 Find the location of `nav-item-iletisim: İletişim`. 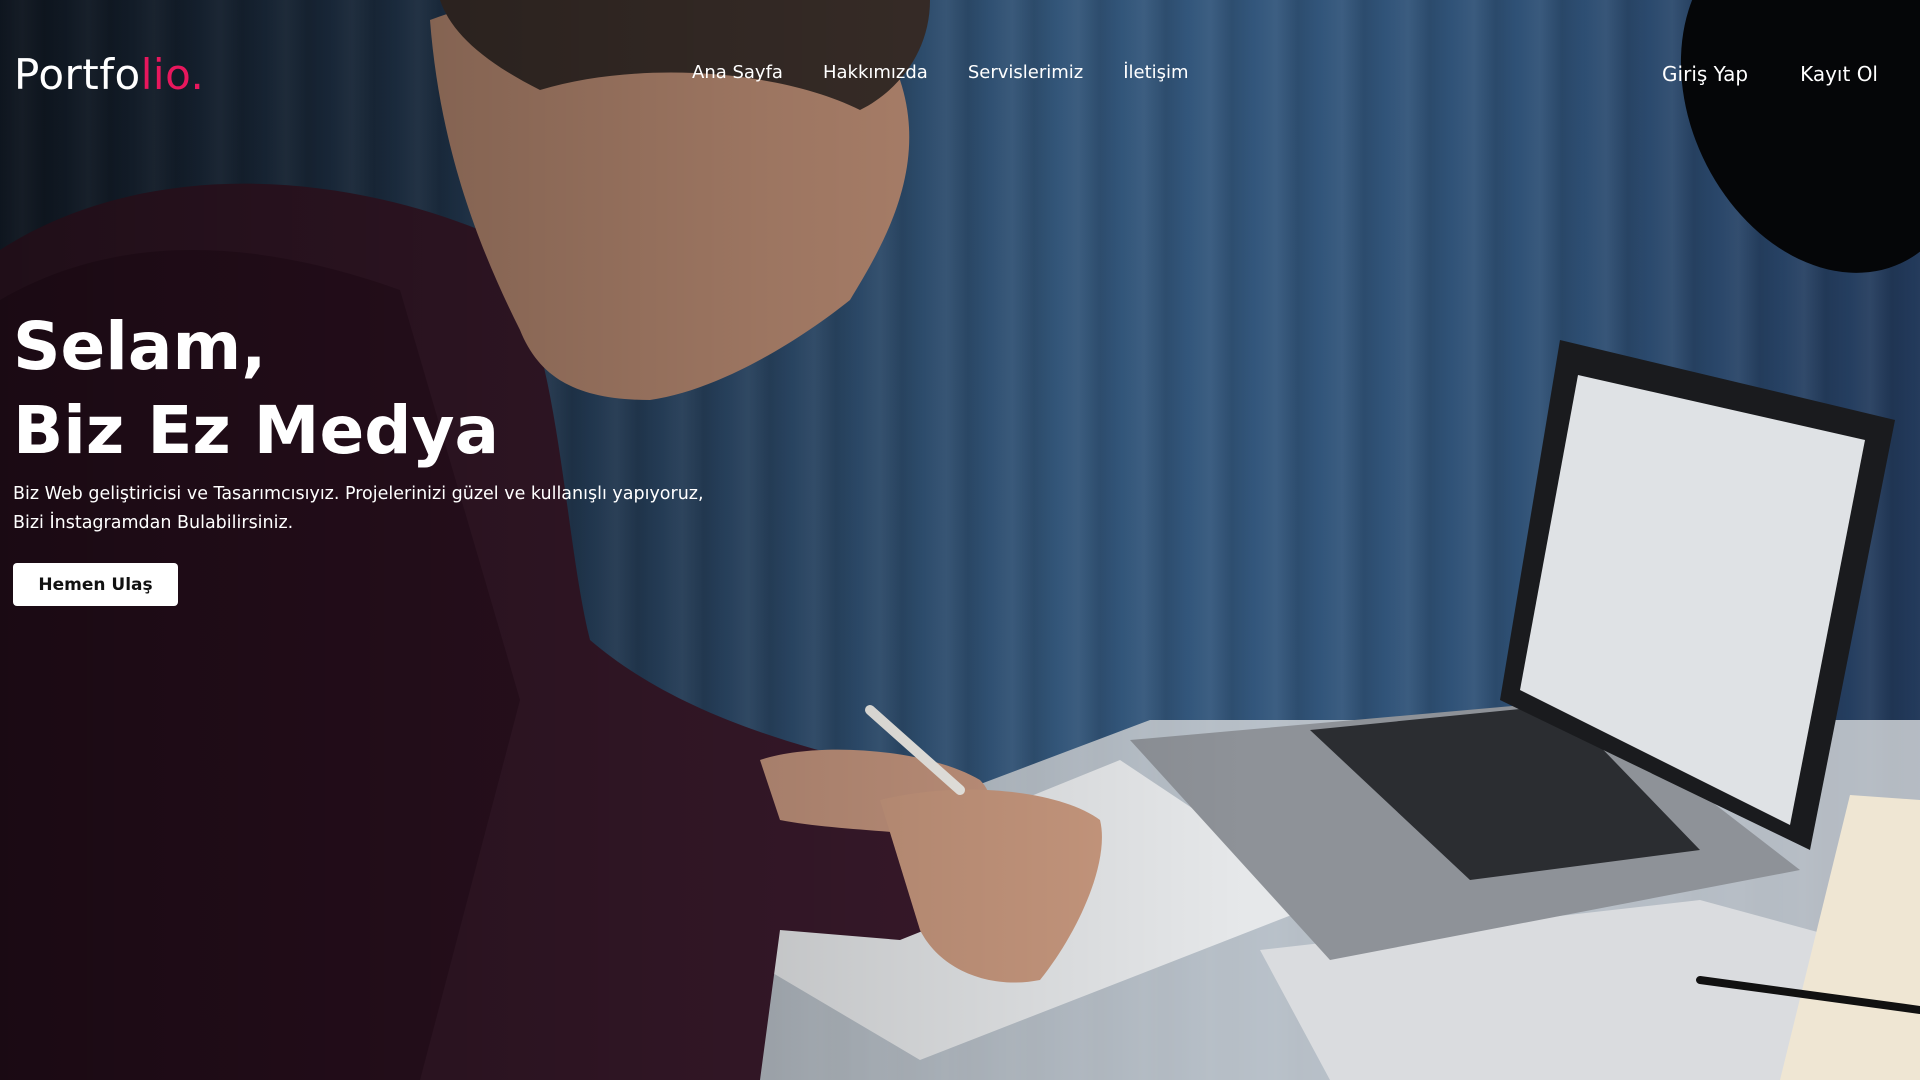

nav-item-iletisim: İletişim is located at coordinates (1155, 72).